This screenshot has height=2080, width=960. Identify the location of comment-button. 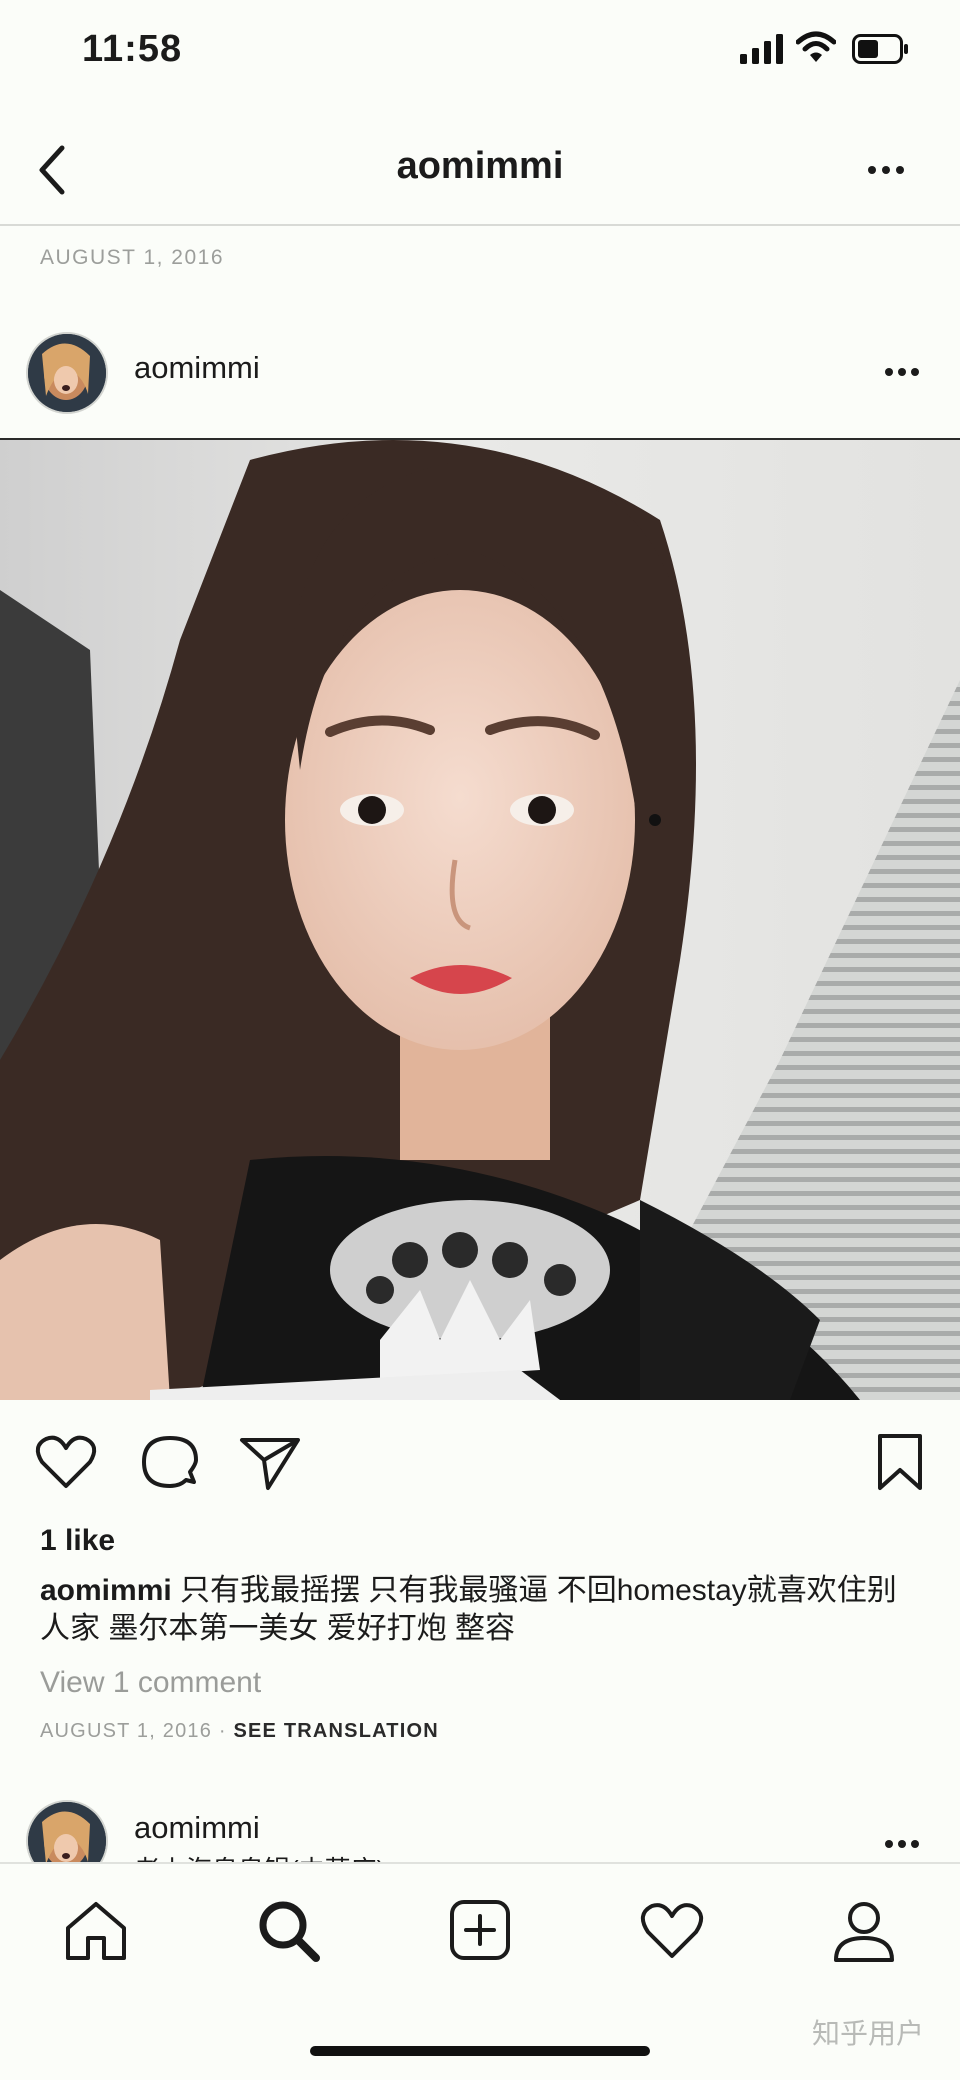
(170, 1462).